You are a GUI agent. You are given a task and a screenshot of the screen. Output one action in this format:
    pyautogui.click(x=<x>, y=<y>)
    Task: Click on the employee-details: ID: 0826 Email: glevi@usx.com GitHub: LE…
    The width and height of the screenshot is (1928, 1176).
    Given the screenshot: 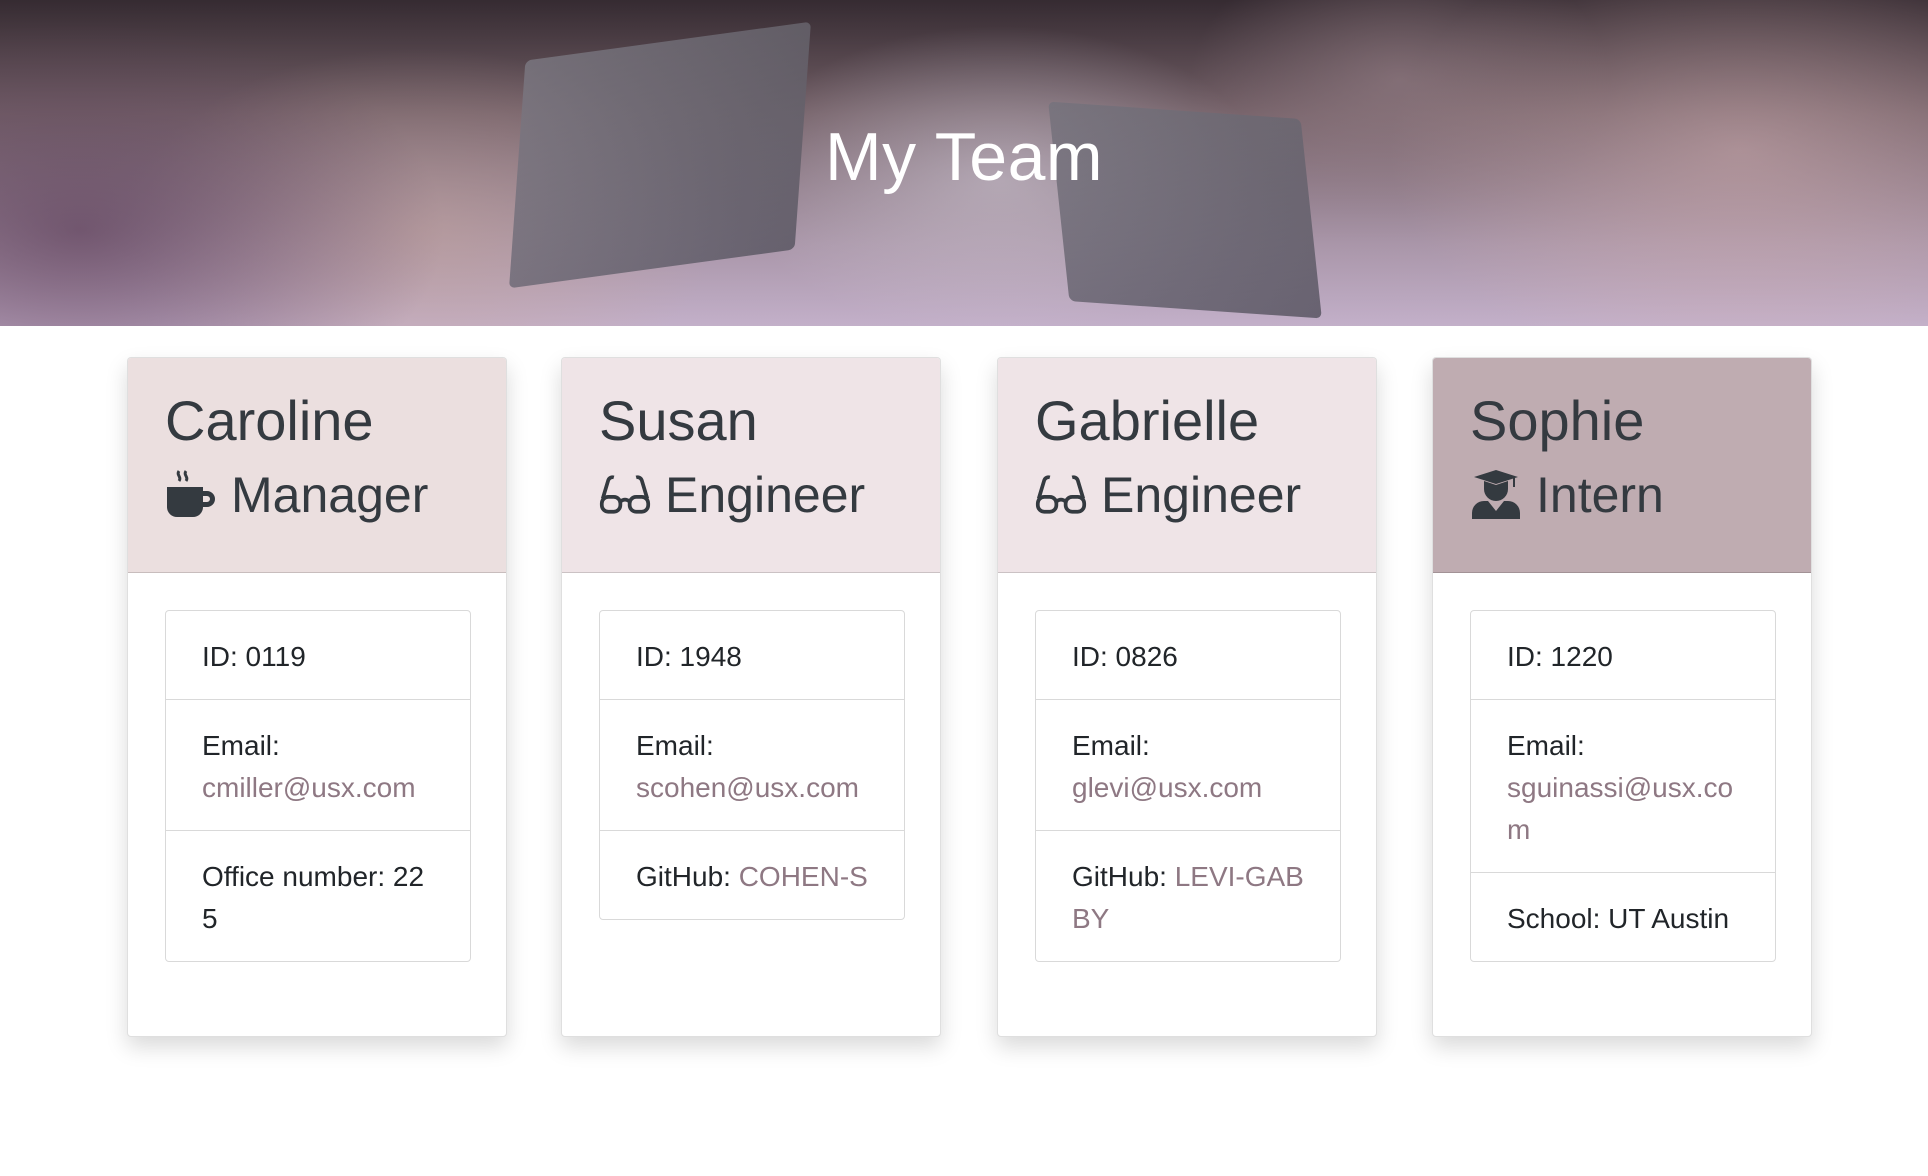 What is the action you would take?
    pyautogui.click(x=1188, y=786)
    